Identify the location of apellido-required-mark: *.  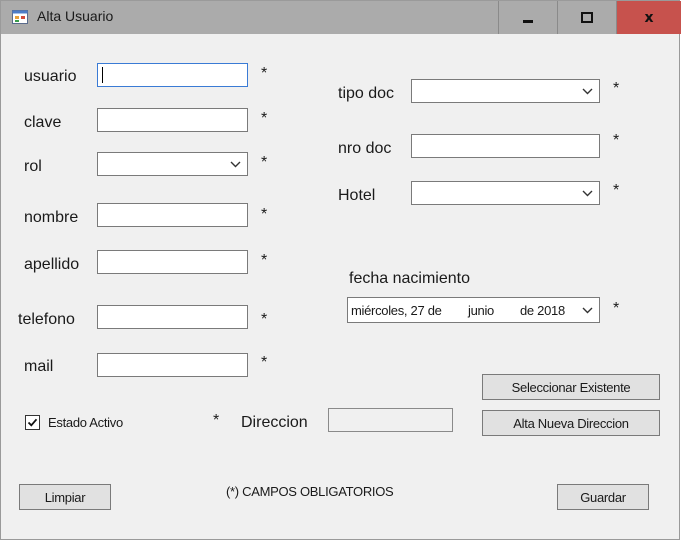
(264, 260).